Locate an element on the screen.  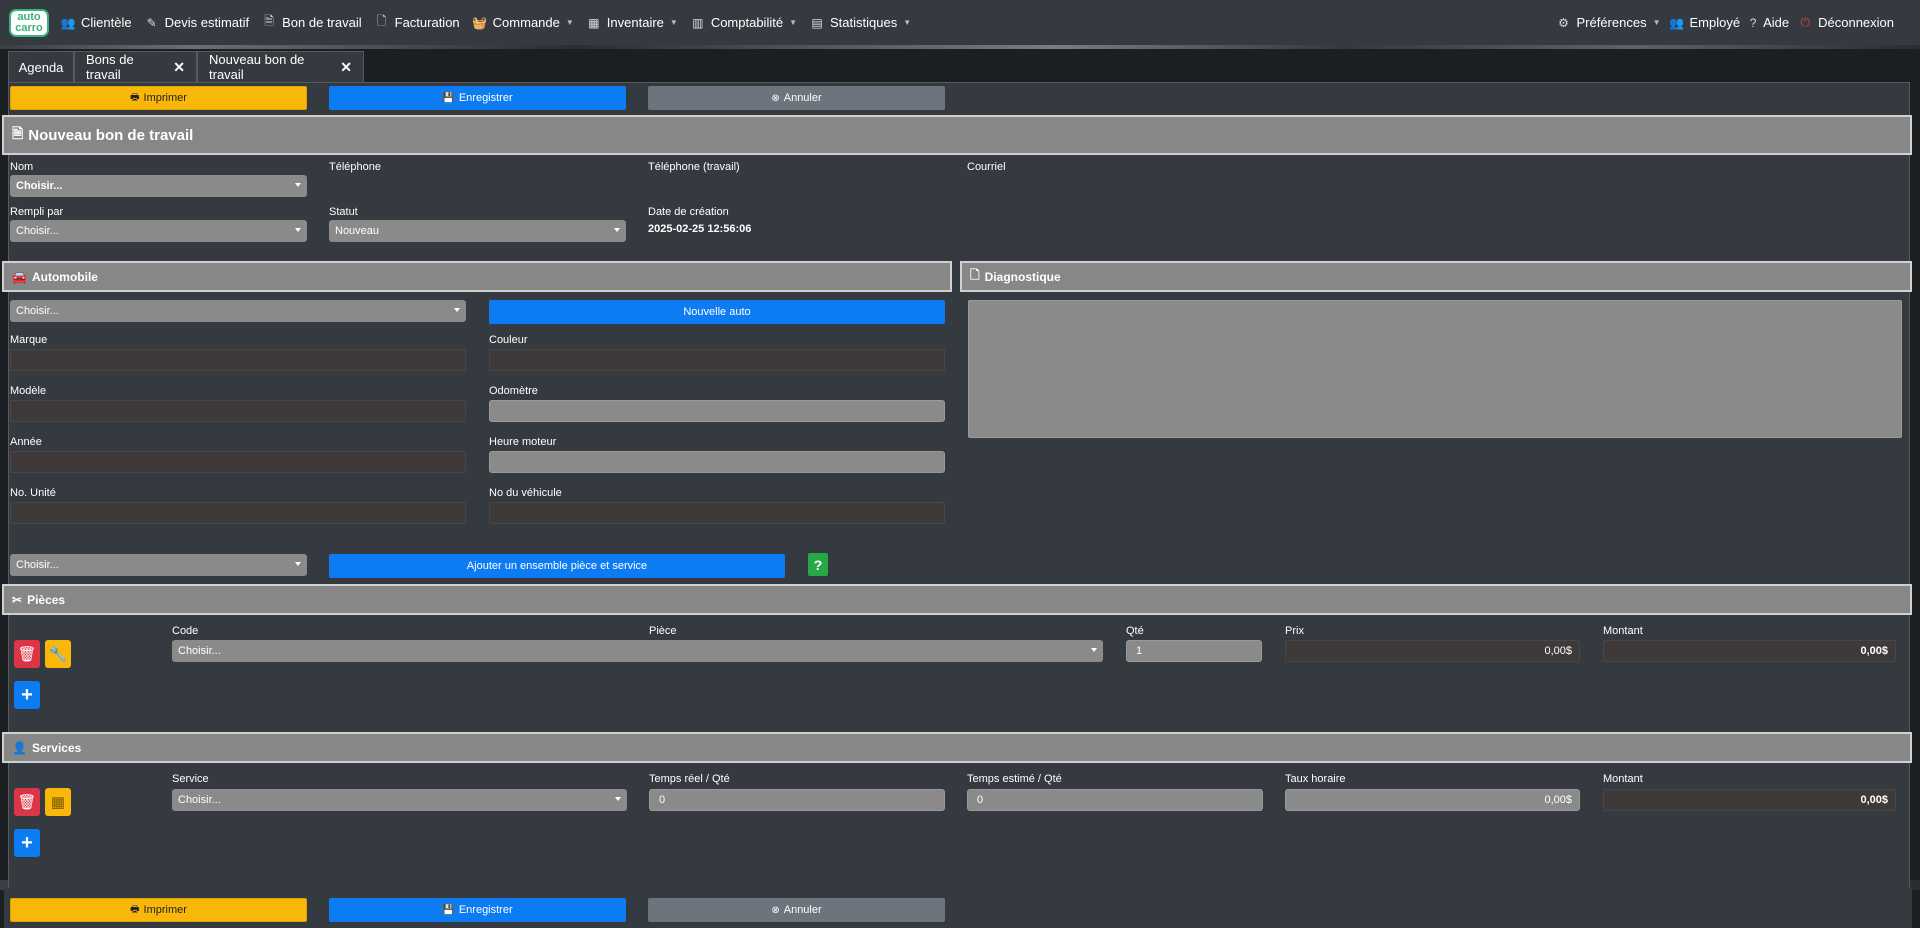
page-title: Nouveau bon de travail is located at coordinates (111, 135).